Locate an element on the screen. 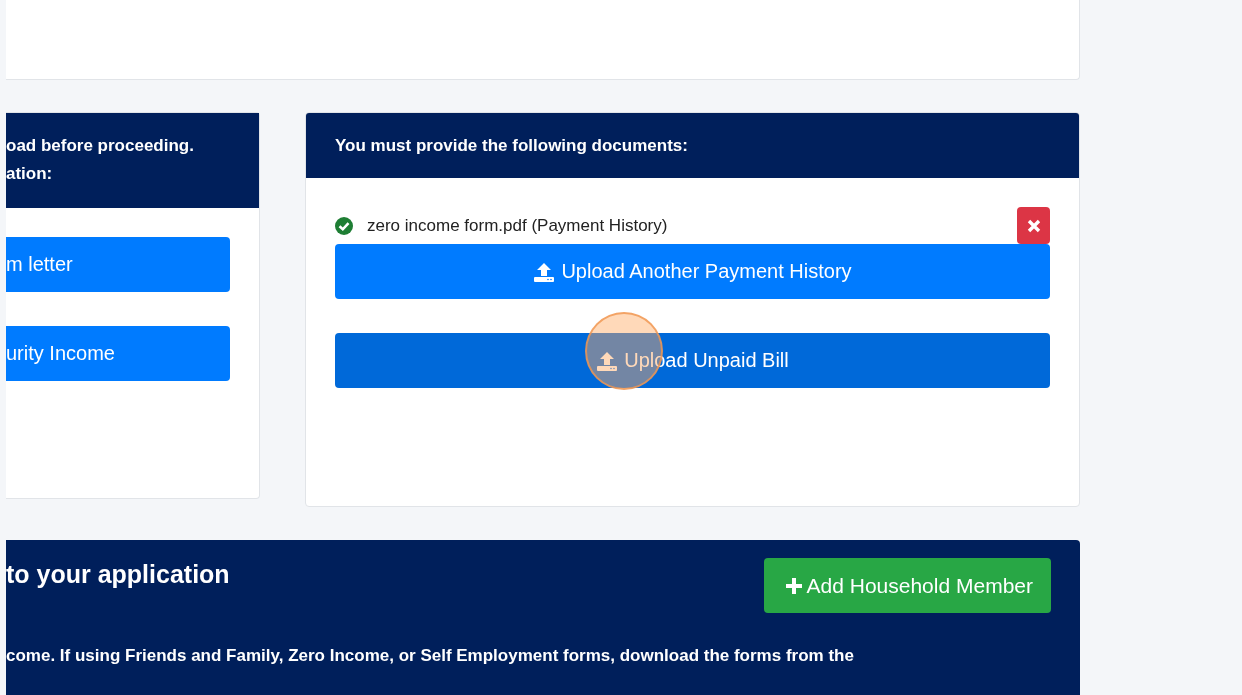 The height and width of the screenshot is (695, 1242). upload-button: Upload Another Payment History is located at coordinates (692, 271).